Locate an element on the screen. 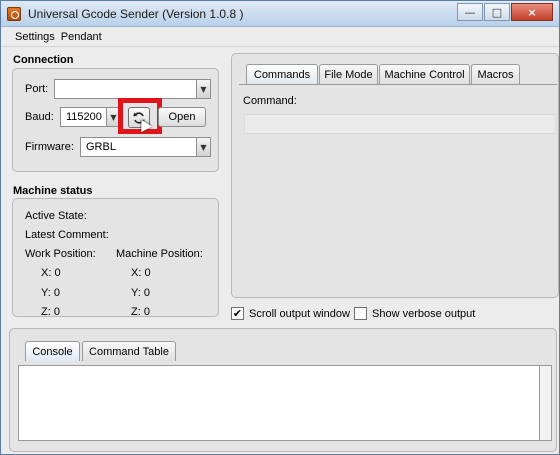 Image resolution: width=560 pixels, height=455 pixels. command-label: Command: is located at coordinates (270, 101).